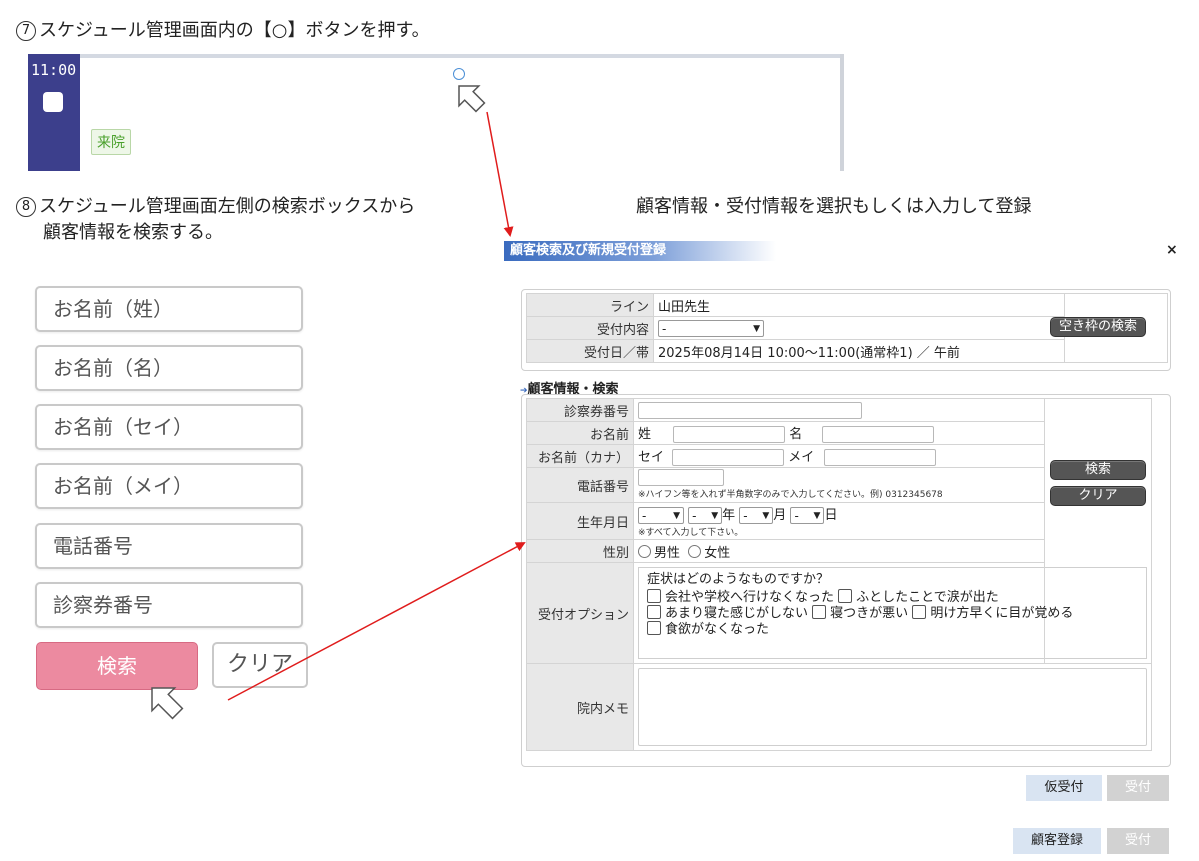 Image resolution: width=1199 pixels, height=861 pixels. What do you see at coordinates (472, 99) in the screenshot?
I see `cursor-pointer-icon` at bounding box center [472, 99].